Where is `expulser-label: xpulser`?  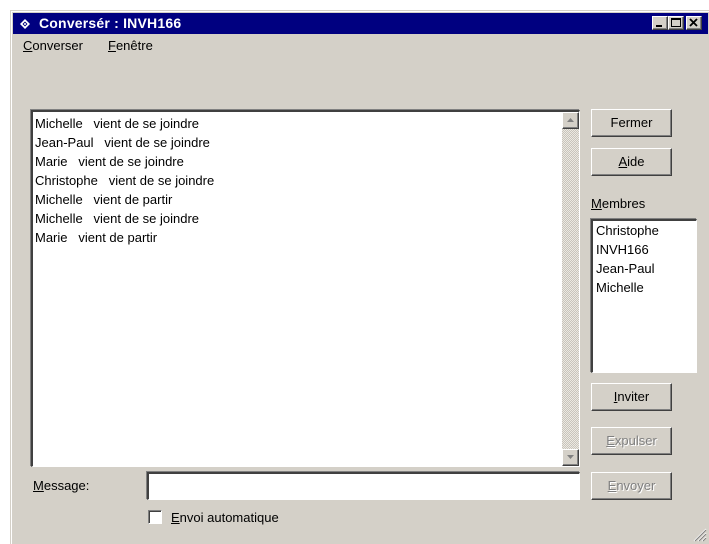
expulser-label: xpulser is located at coordinates (635, 440).